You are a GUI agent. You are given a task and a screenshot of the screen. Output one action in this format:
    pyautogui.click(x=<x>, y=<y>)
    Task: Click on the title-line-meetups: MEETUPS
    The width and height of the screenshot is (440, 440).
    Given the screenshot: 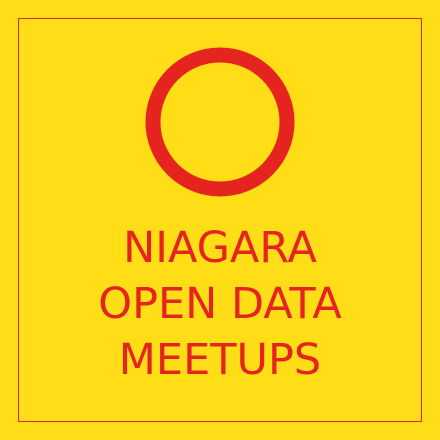 What is the action you would take?
    pyautogui.click(x=220, y=360)
    